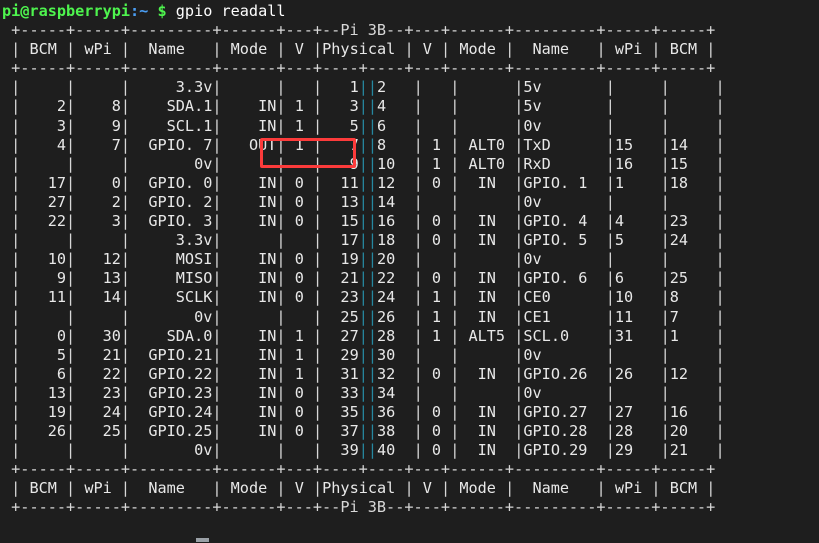  I want to click on cell-bcm-left: 2, so click(43, 106).